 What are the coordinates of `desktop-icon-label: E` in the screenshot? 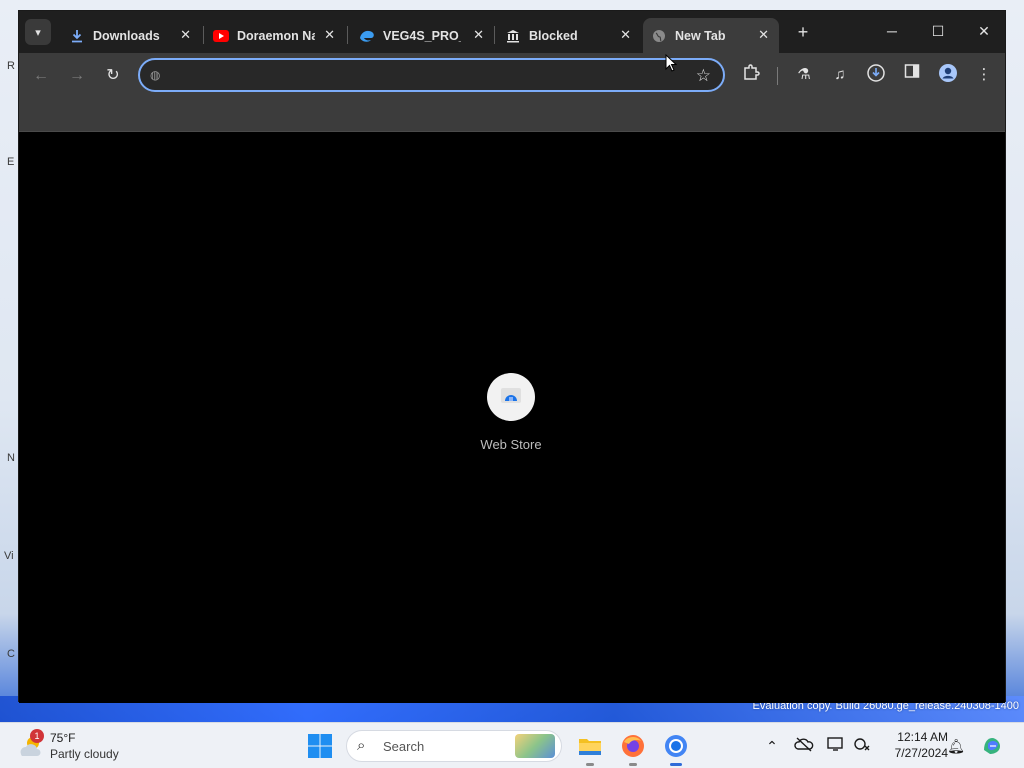 It's located at (11, 162).